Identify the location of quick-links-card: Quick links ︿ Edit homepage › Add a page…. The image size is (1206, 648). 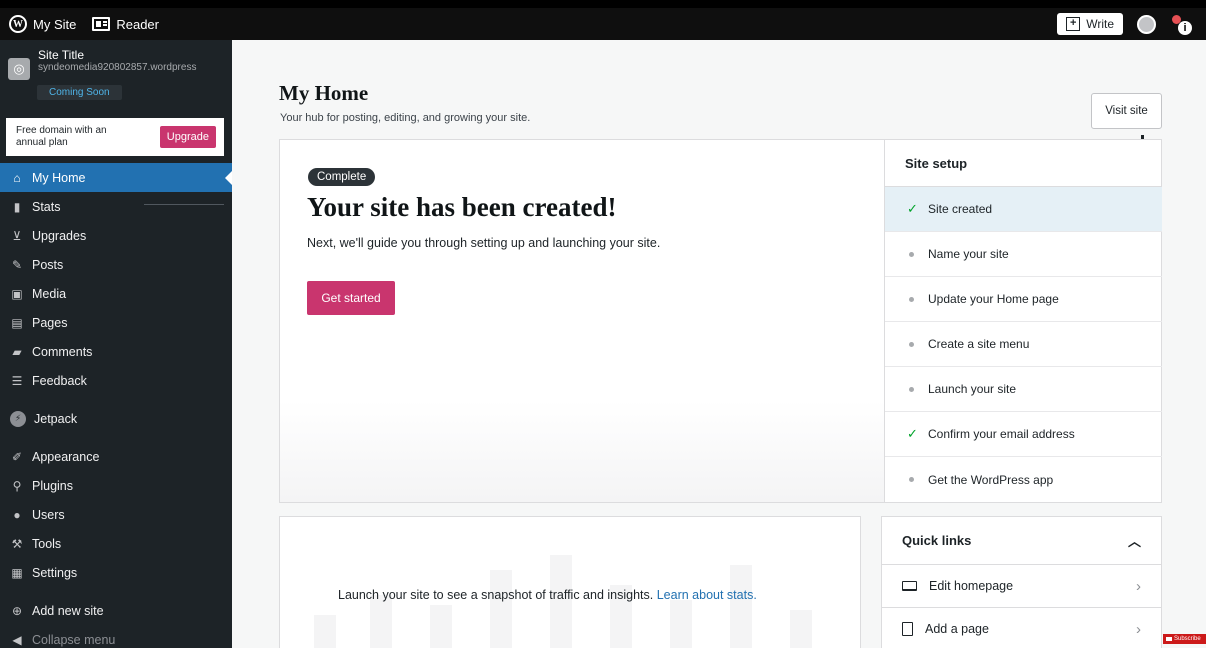
(1021, 582).